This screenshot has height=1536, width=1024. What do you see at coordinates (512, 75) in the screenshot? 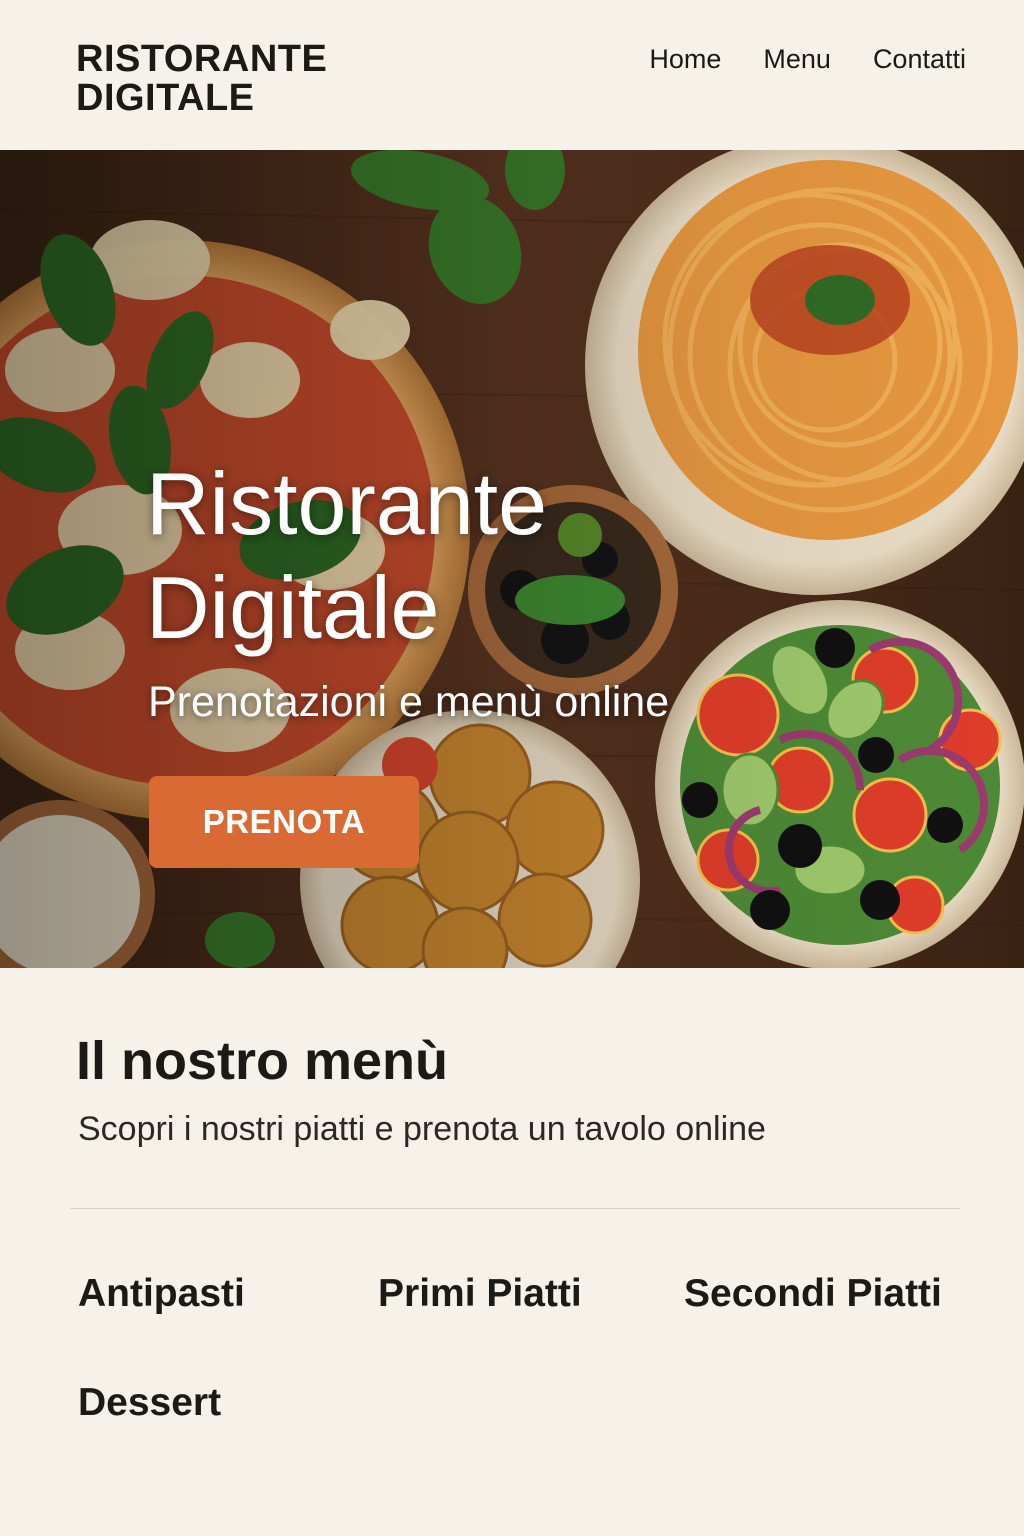
I see `site-header: RISTORANTE DIGITALE Home Menu Contatti` at bounding box center [512, 75].